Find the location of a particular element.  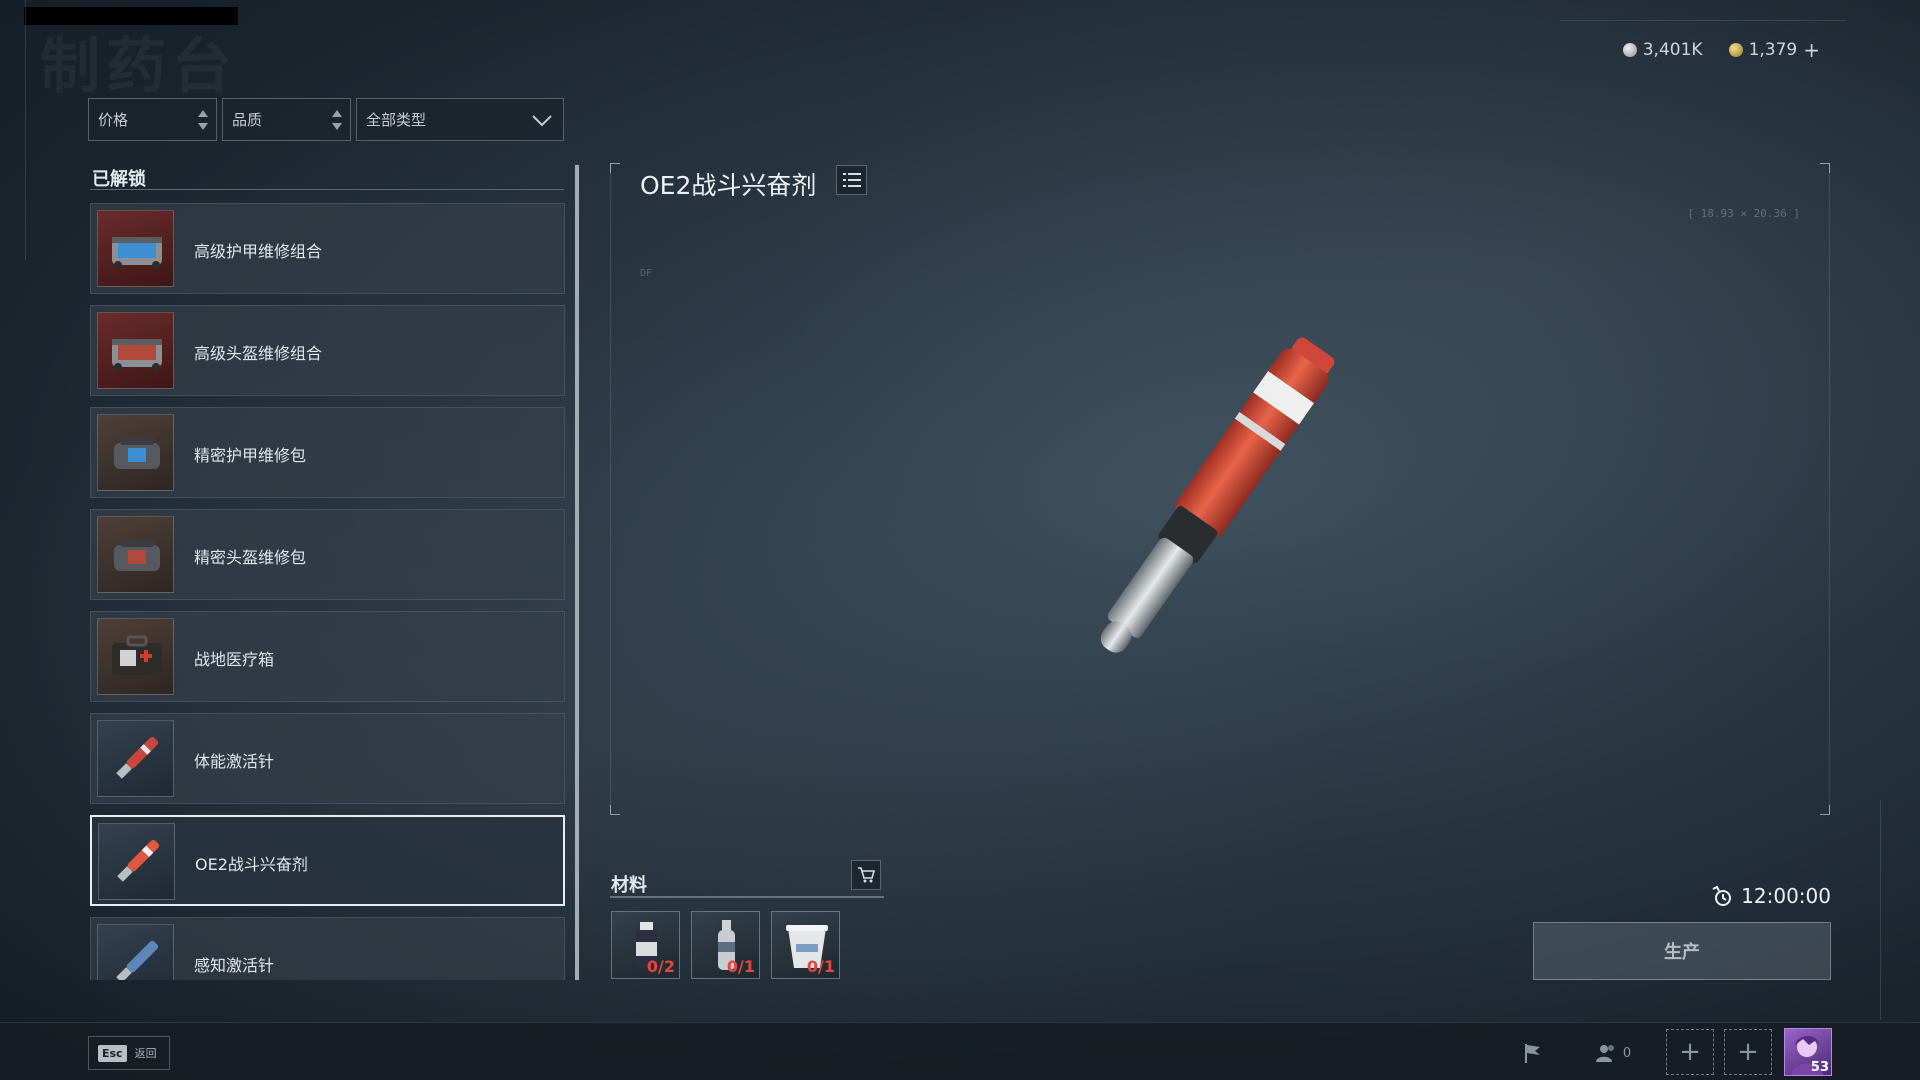

team-icon is located at coordinates (1604, 1053).